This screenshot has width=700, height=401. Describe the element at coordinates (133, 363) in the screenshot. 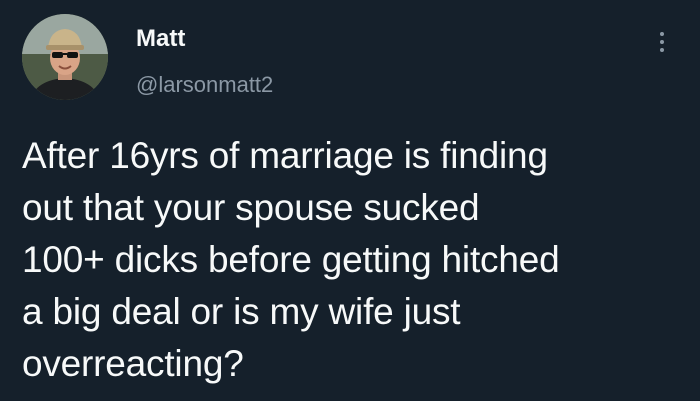

I see `tweet-text-line: overreacting?` at that location.